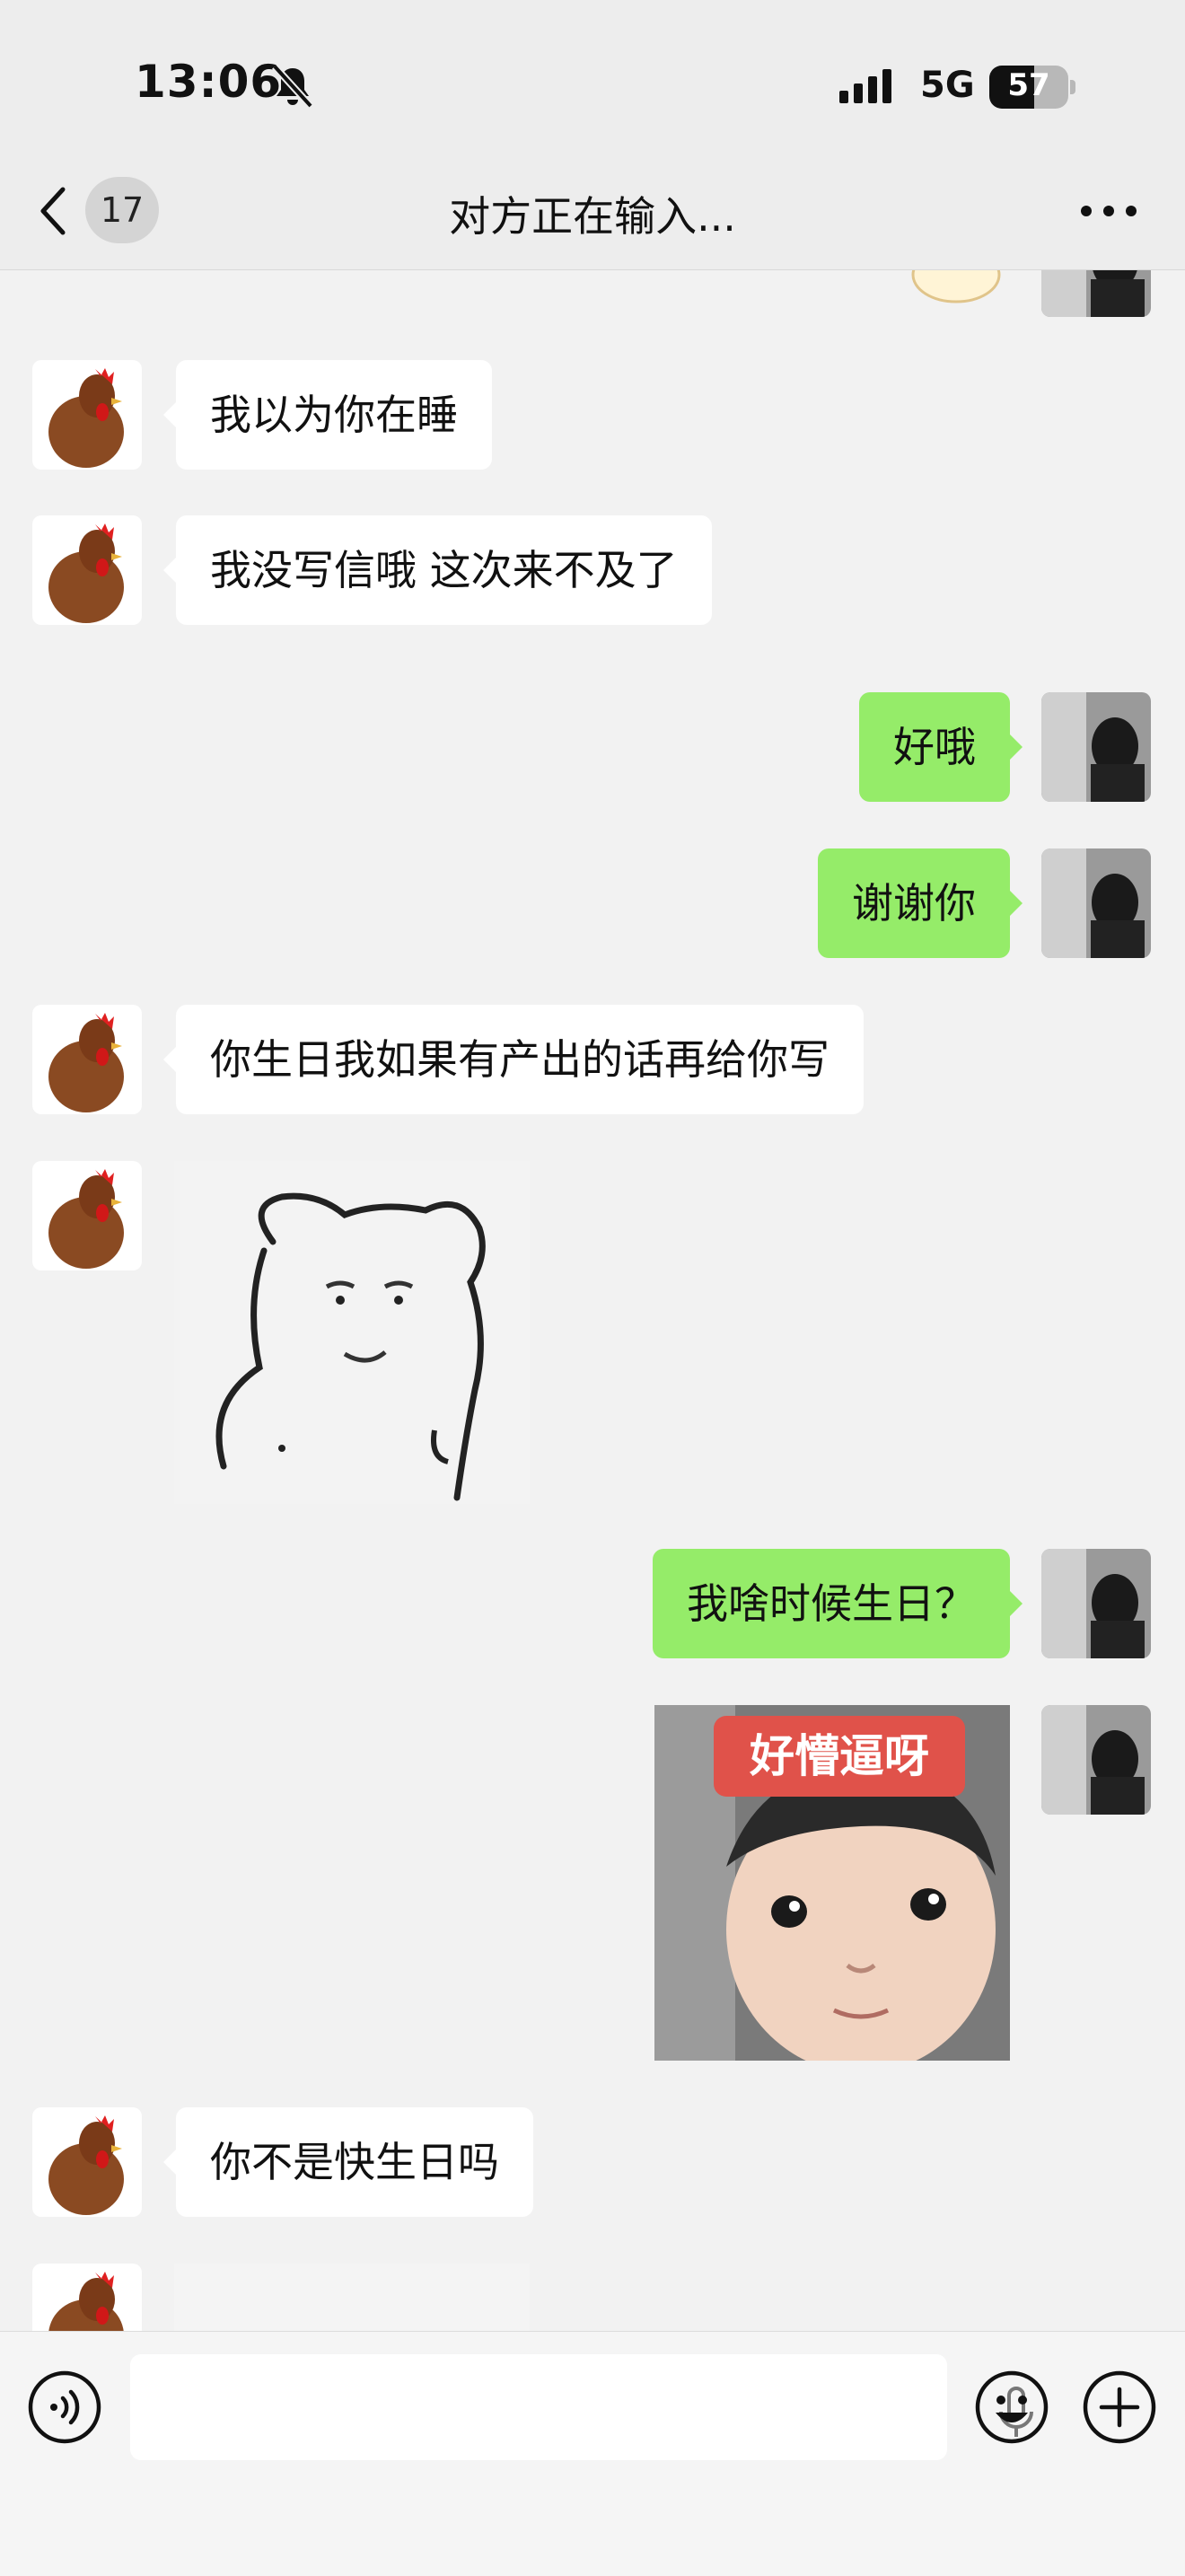  I want to click on outgoing-message-bubble: 谢谢你, so click(920, 903).